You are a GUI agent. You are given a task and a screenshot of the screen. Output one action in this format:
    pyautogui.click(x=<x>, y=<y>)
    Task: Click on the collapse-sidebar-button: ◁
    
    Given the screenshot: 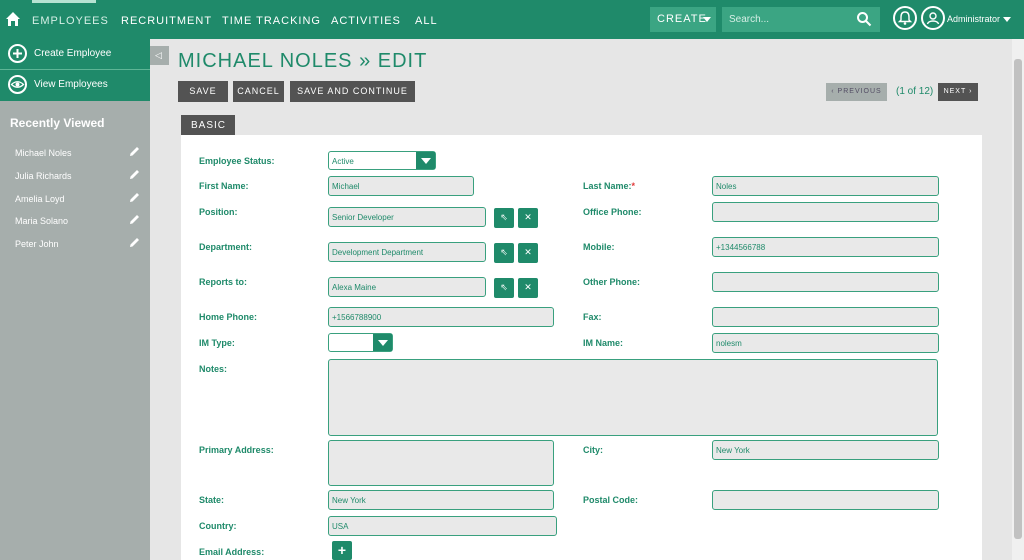 What is the action you would take?
    pyautogui.click(x=159, y=55)
    